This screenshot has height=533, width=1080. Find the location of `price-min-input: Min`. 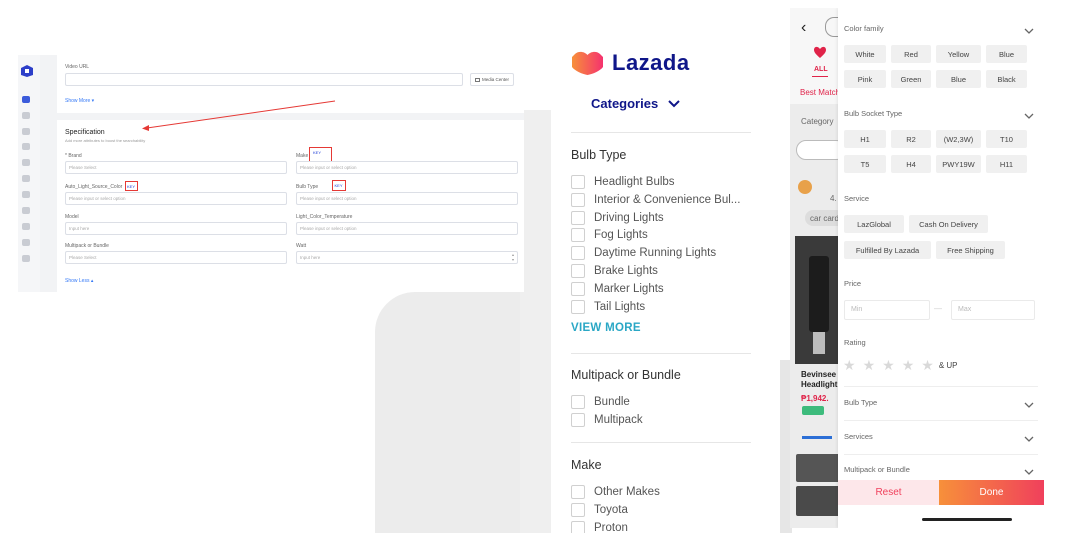

price-min-input: Min is located at coordinates (887, 310).